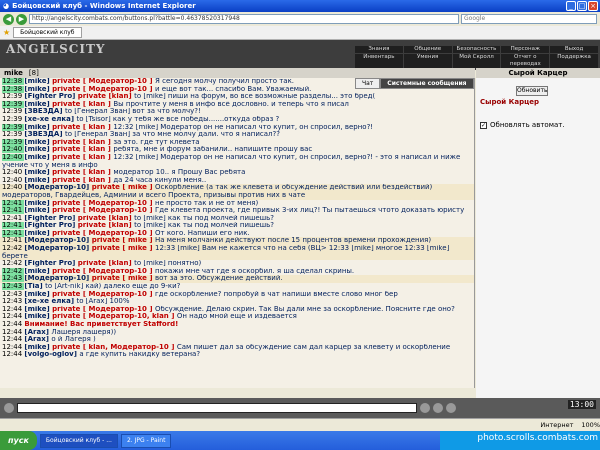  I want to click on checkbox-icon: ✓, so click(483, 125).